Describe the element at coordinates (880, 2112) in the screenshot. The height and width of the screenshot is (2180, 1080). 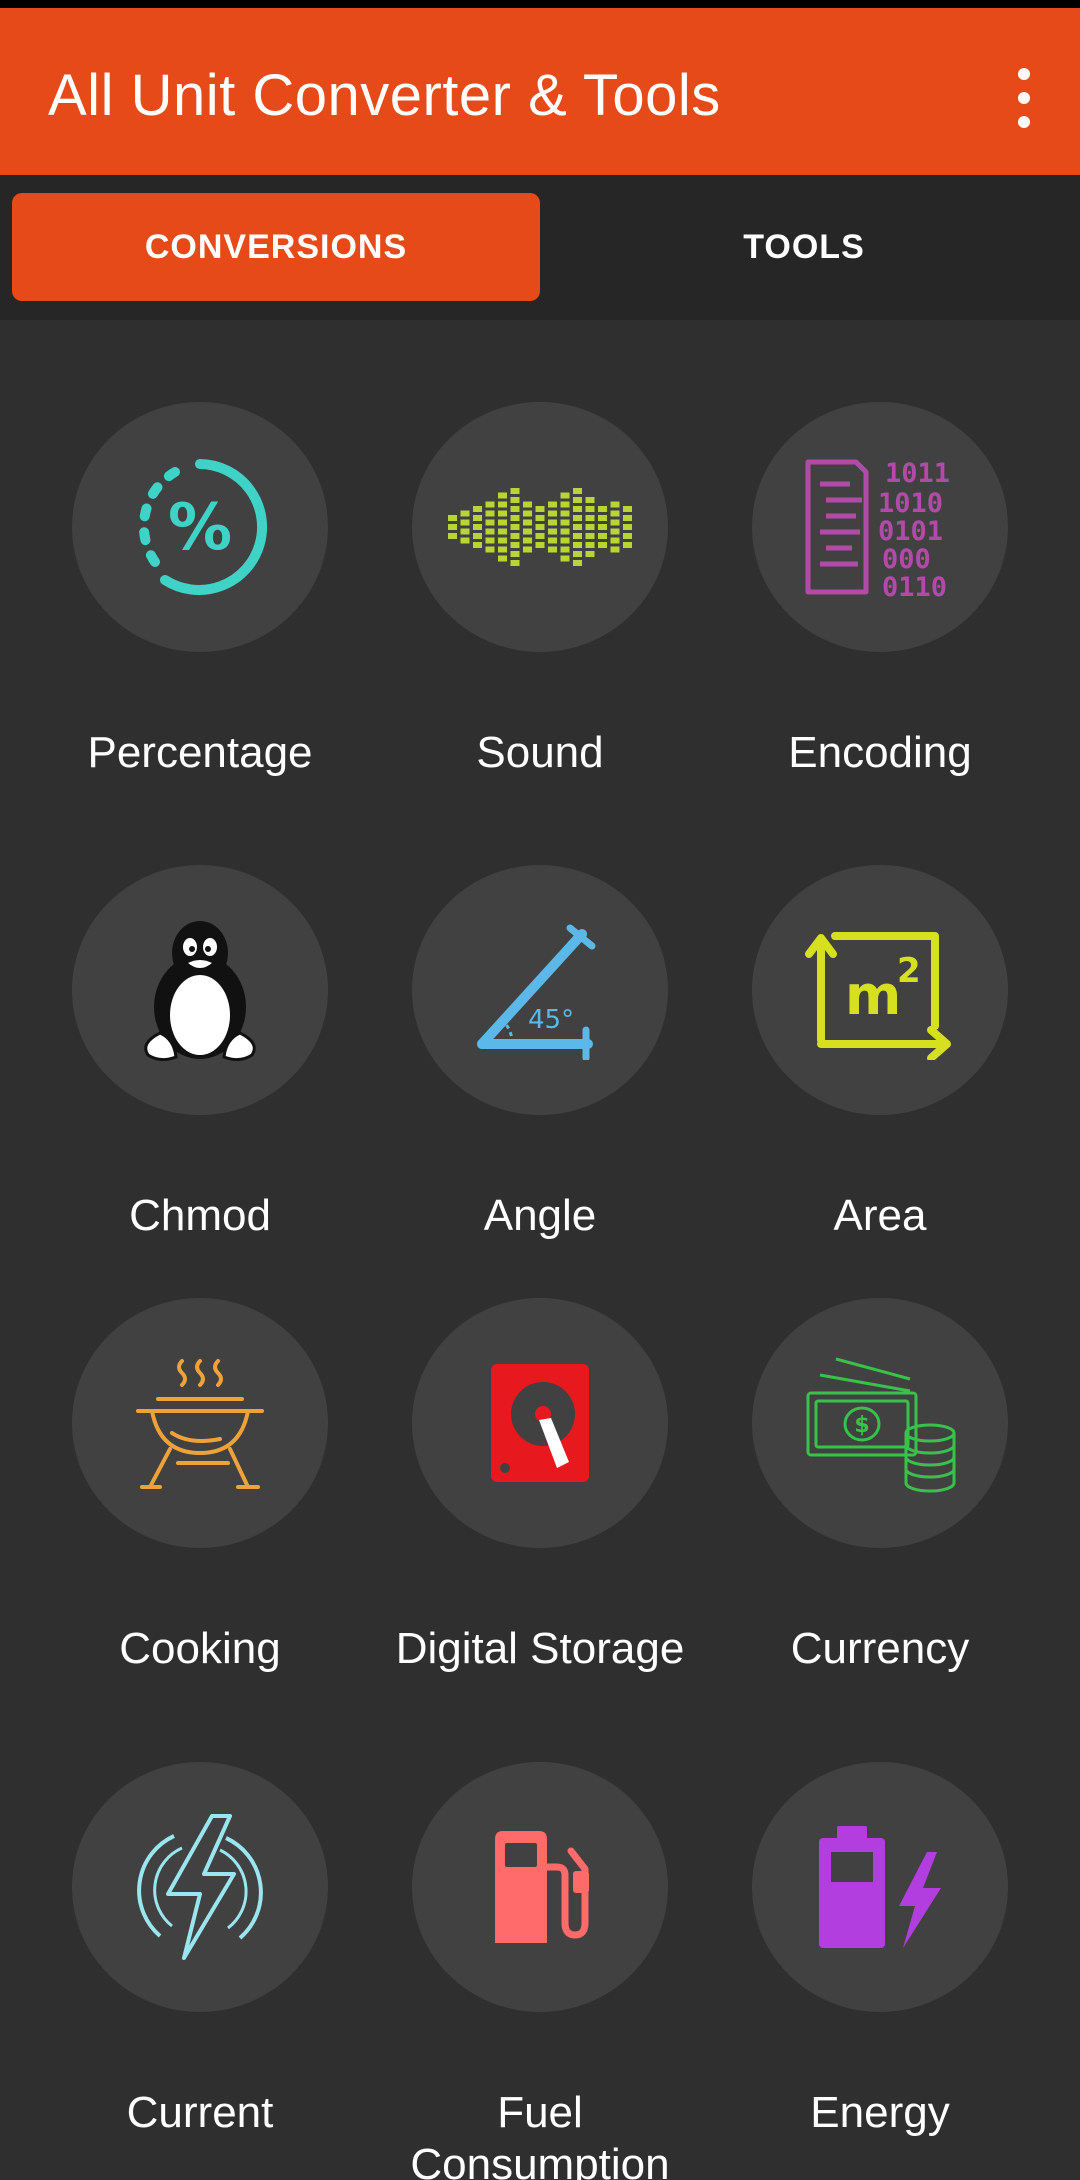
I see `tile-label: Energy` at that location.